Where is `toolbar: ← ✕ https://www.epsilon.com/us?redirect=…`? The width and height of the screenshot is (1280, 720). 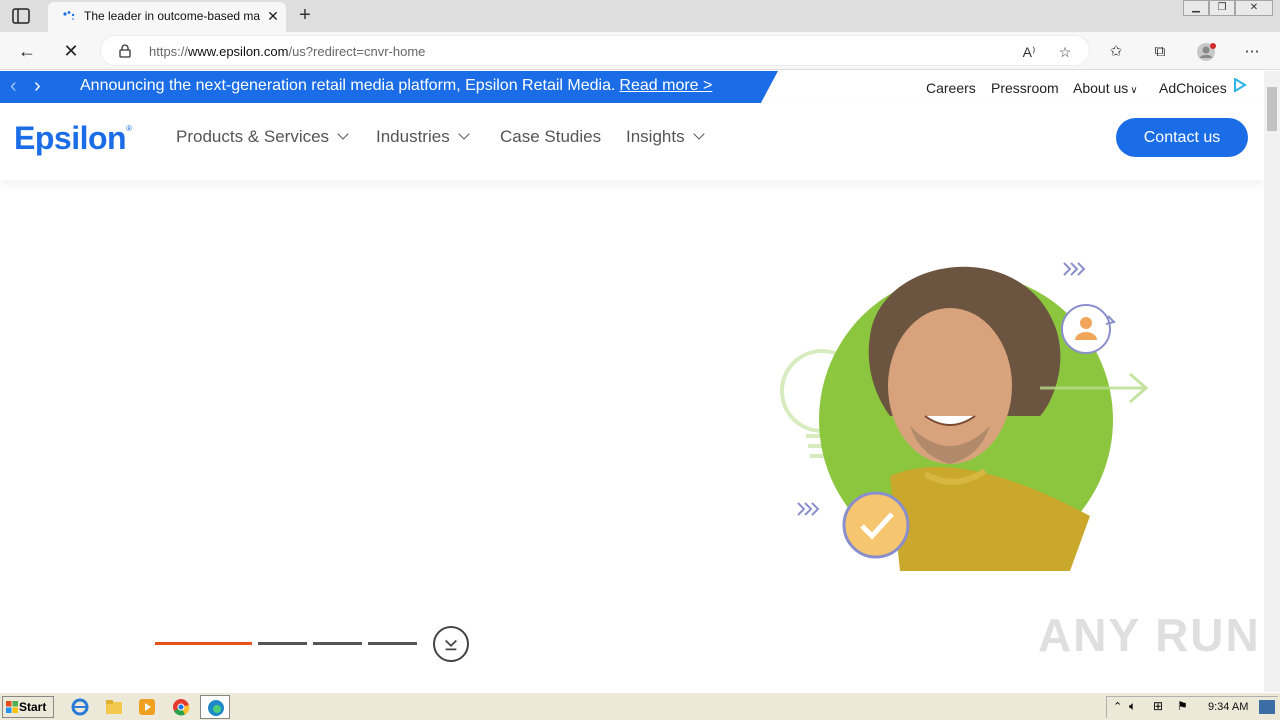
toolbar: ← ✕ https://www.epsilon.com/us?redirect=… is located at coordinates (640, 51).